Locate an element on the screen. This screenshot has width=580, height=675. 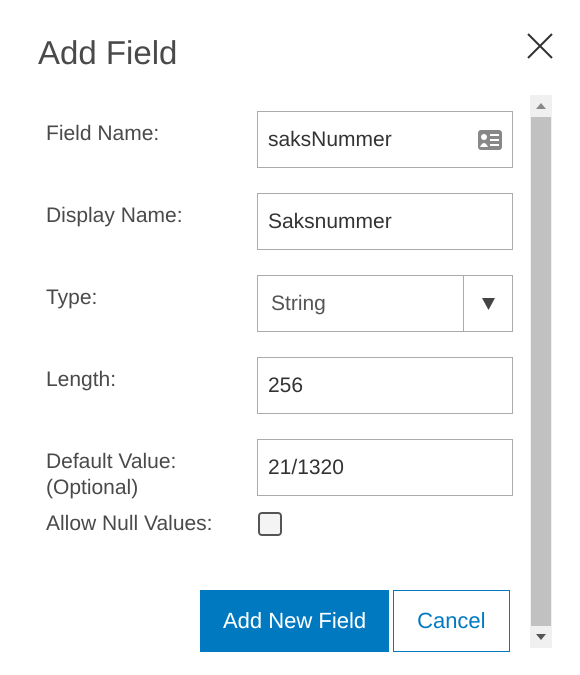
input-field: 256 is located at coordinates (385, 385).